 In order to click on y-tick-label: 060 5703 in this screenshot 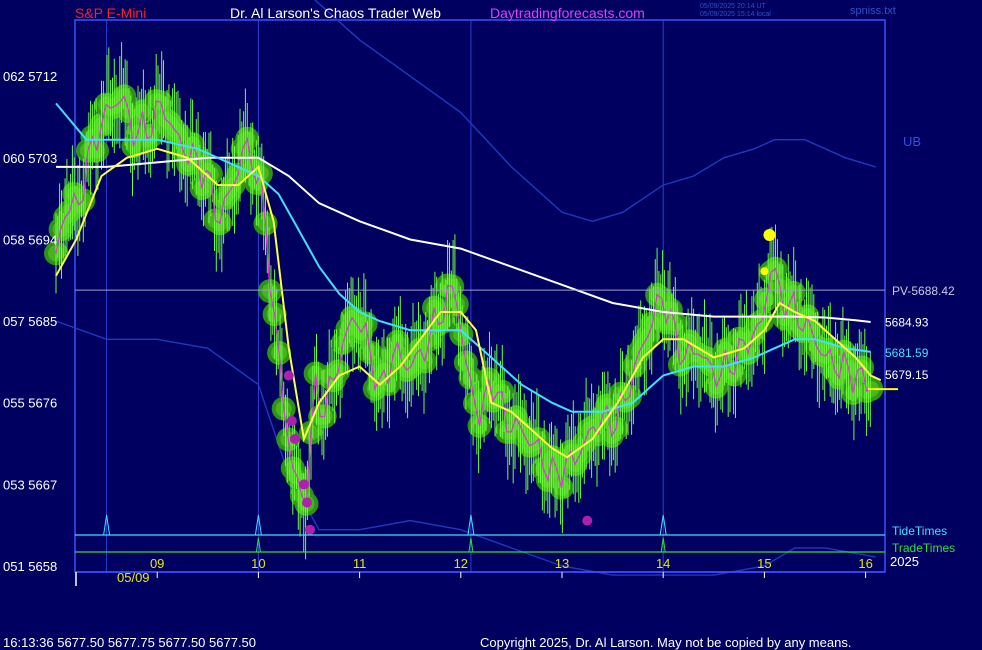, I will do `click(30, 158)`.